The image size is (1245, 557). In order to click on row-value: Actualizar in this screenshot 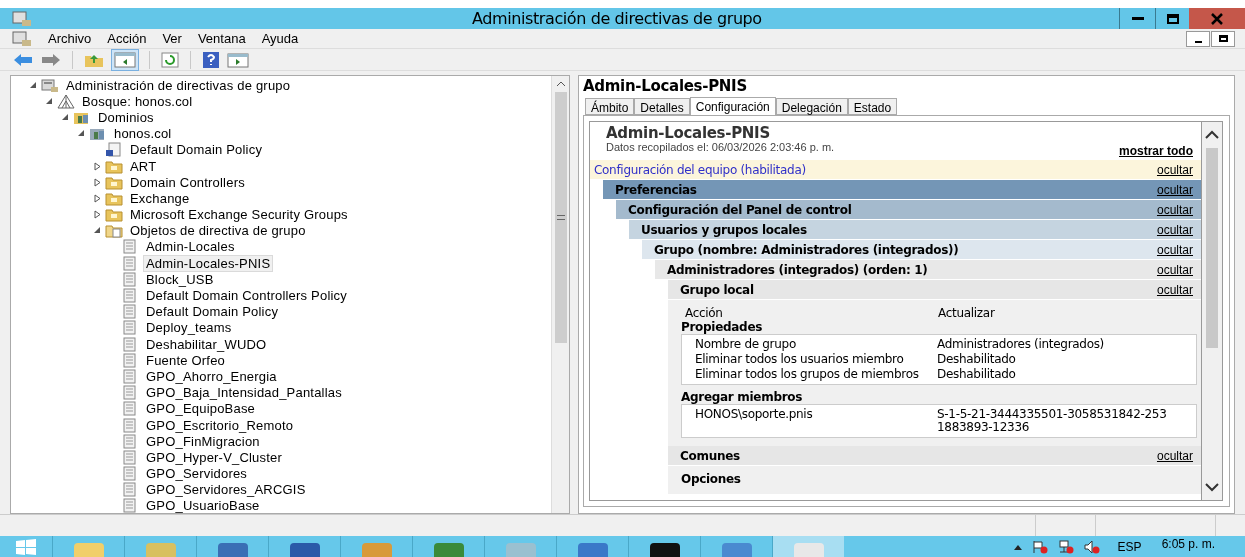, I will do `click(966, 313)`.